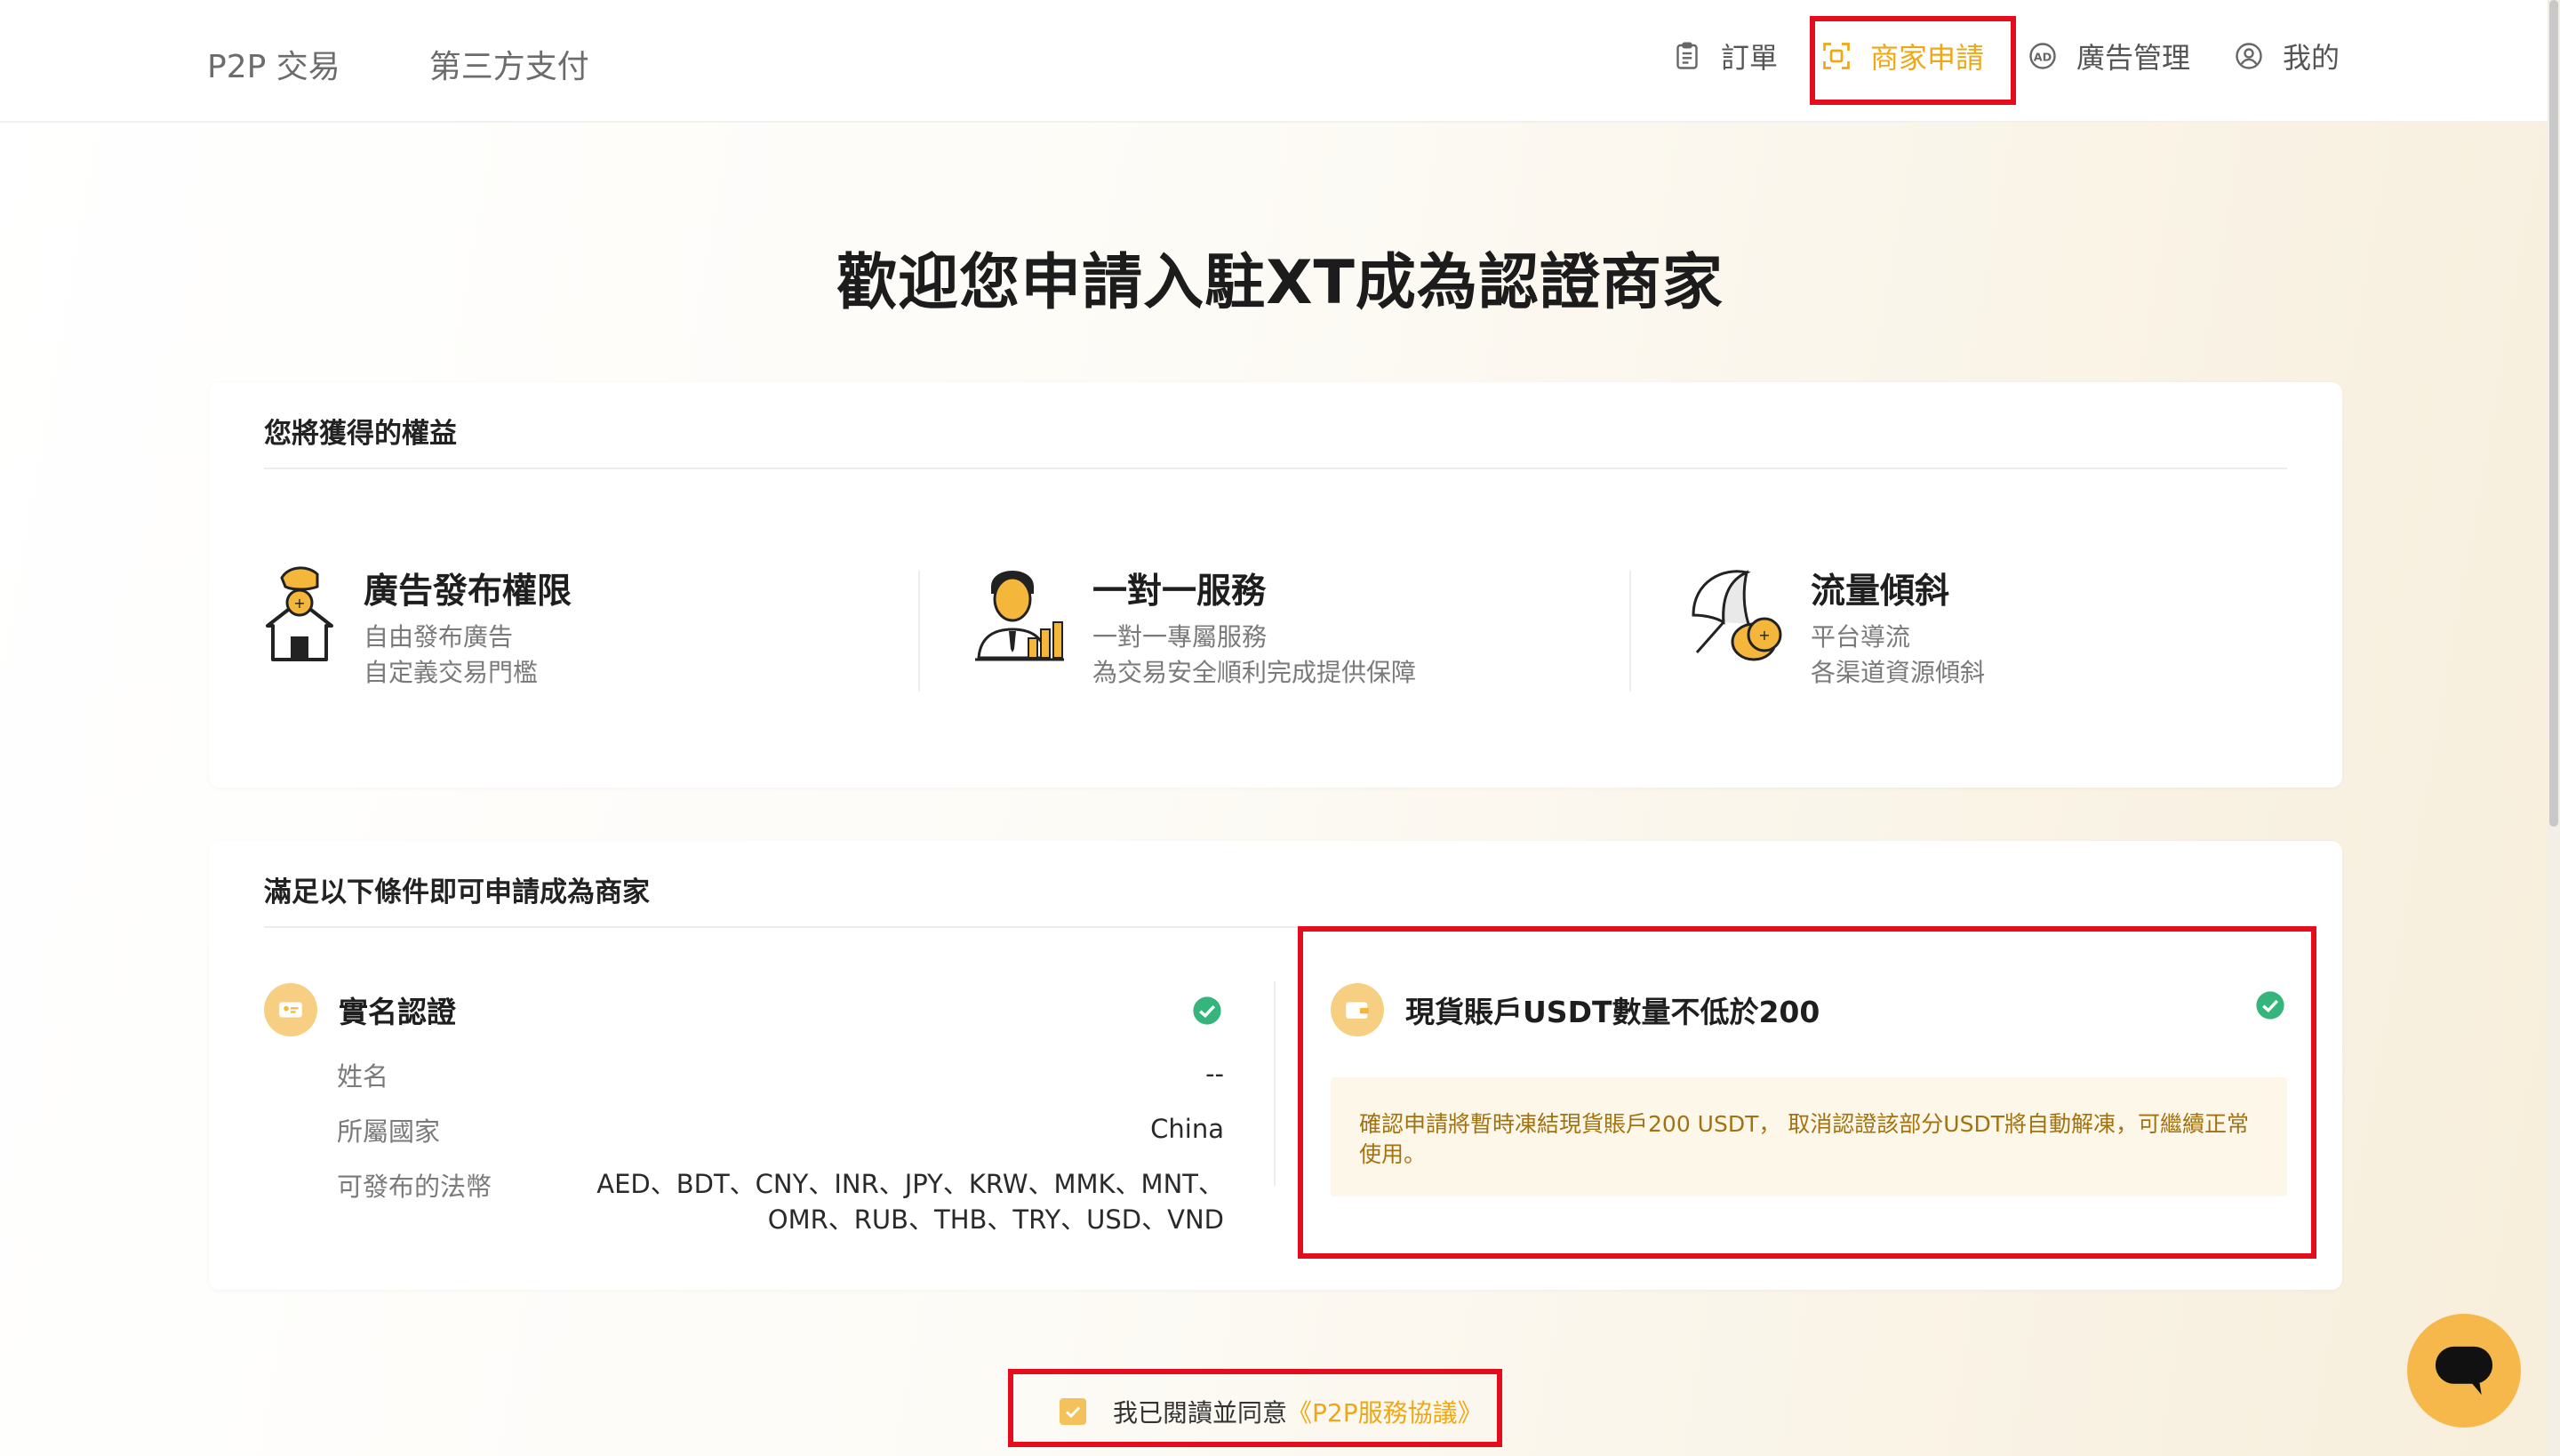 This screenshot has width=2560, height=1456. I want to click on top-navbar: P2P 交易 第三方支付 訂單 商家申請 AD 廣告管理 我的, so click(1280, 61).